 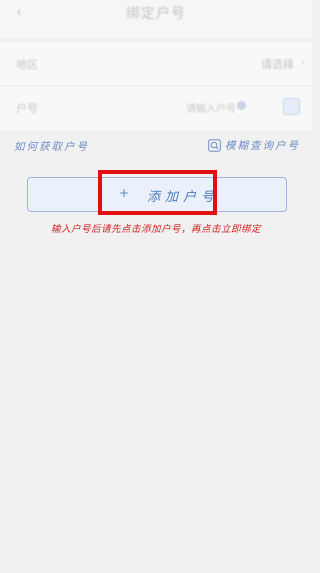 What do you see at coordinates (157, 192) in the screenshot?
I see `highlight-box` at bounding box center [157, 192].